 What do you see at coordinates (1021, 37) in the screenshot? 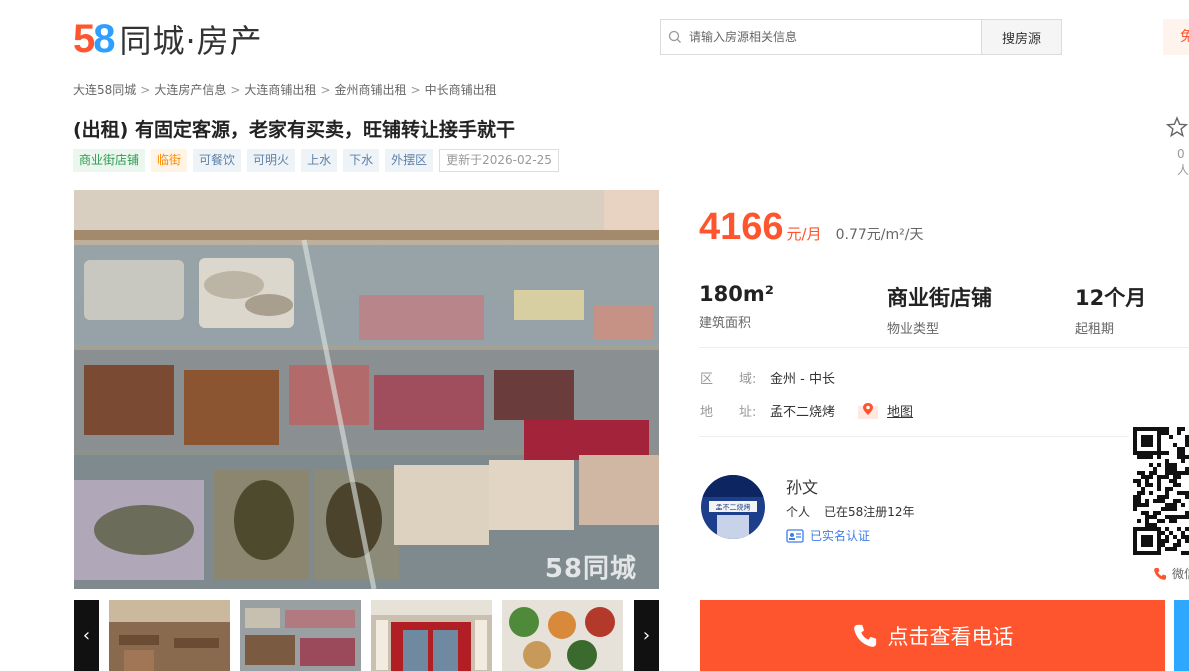
I see `search-button: 搜房源` at bounding box center [1021, 37].